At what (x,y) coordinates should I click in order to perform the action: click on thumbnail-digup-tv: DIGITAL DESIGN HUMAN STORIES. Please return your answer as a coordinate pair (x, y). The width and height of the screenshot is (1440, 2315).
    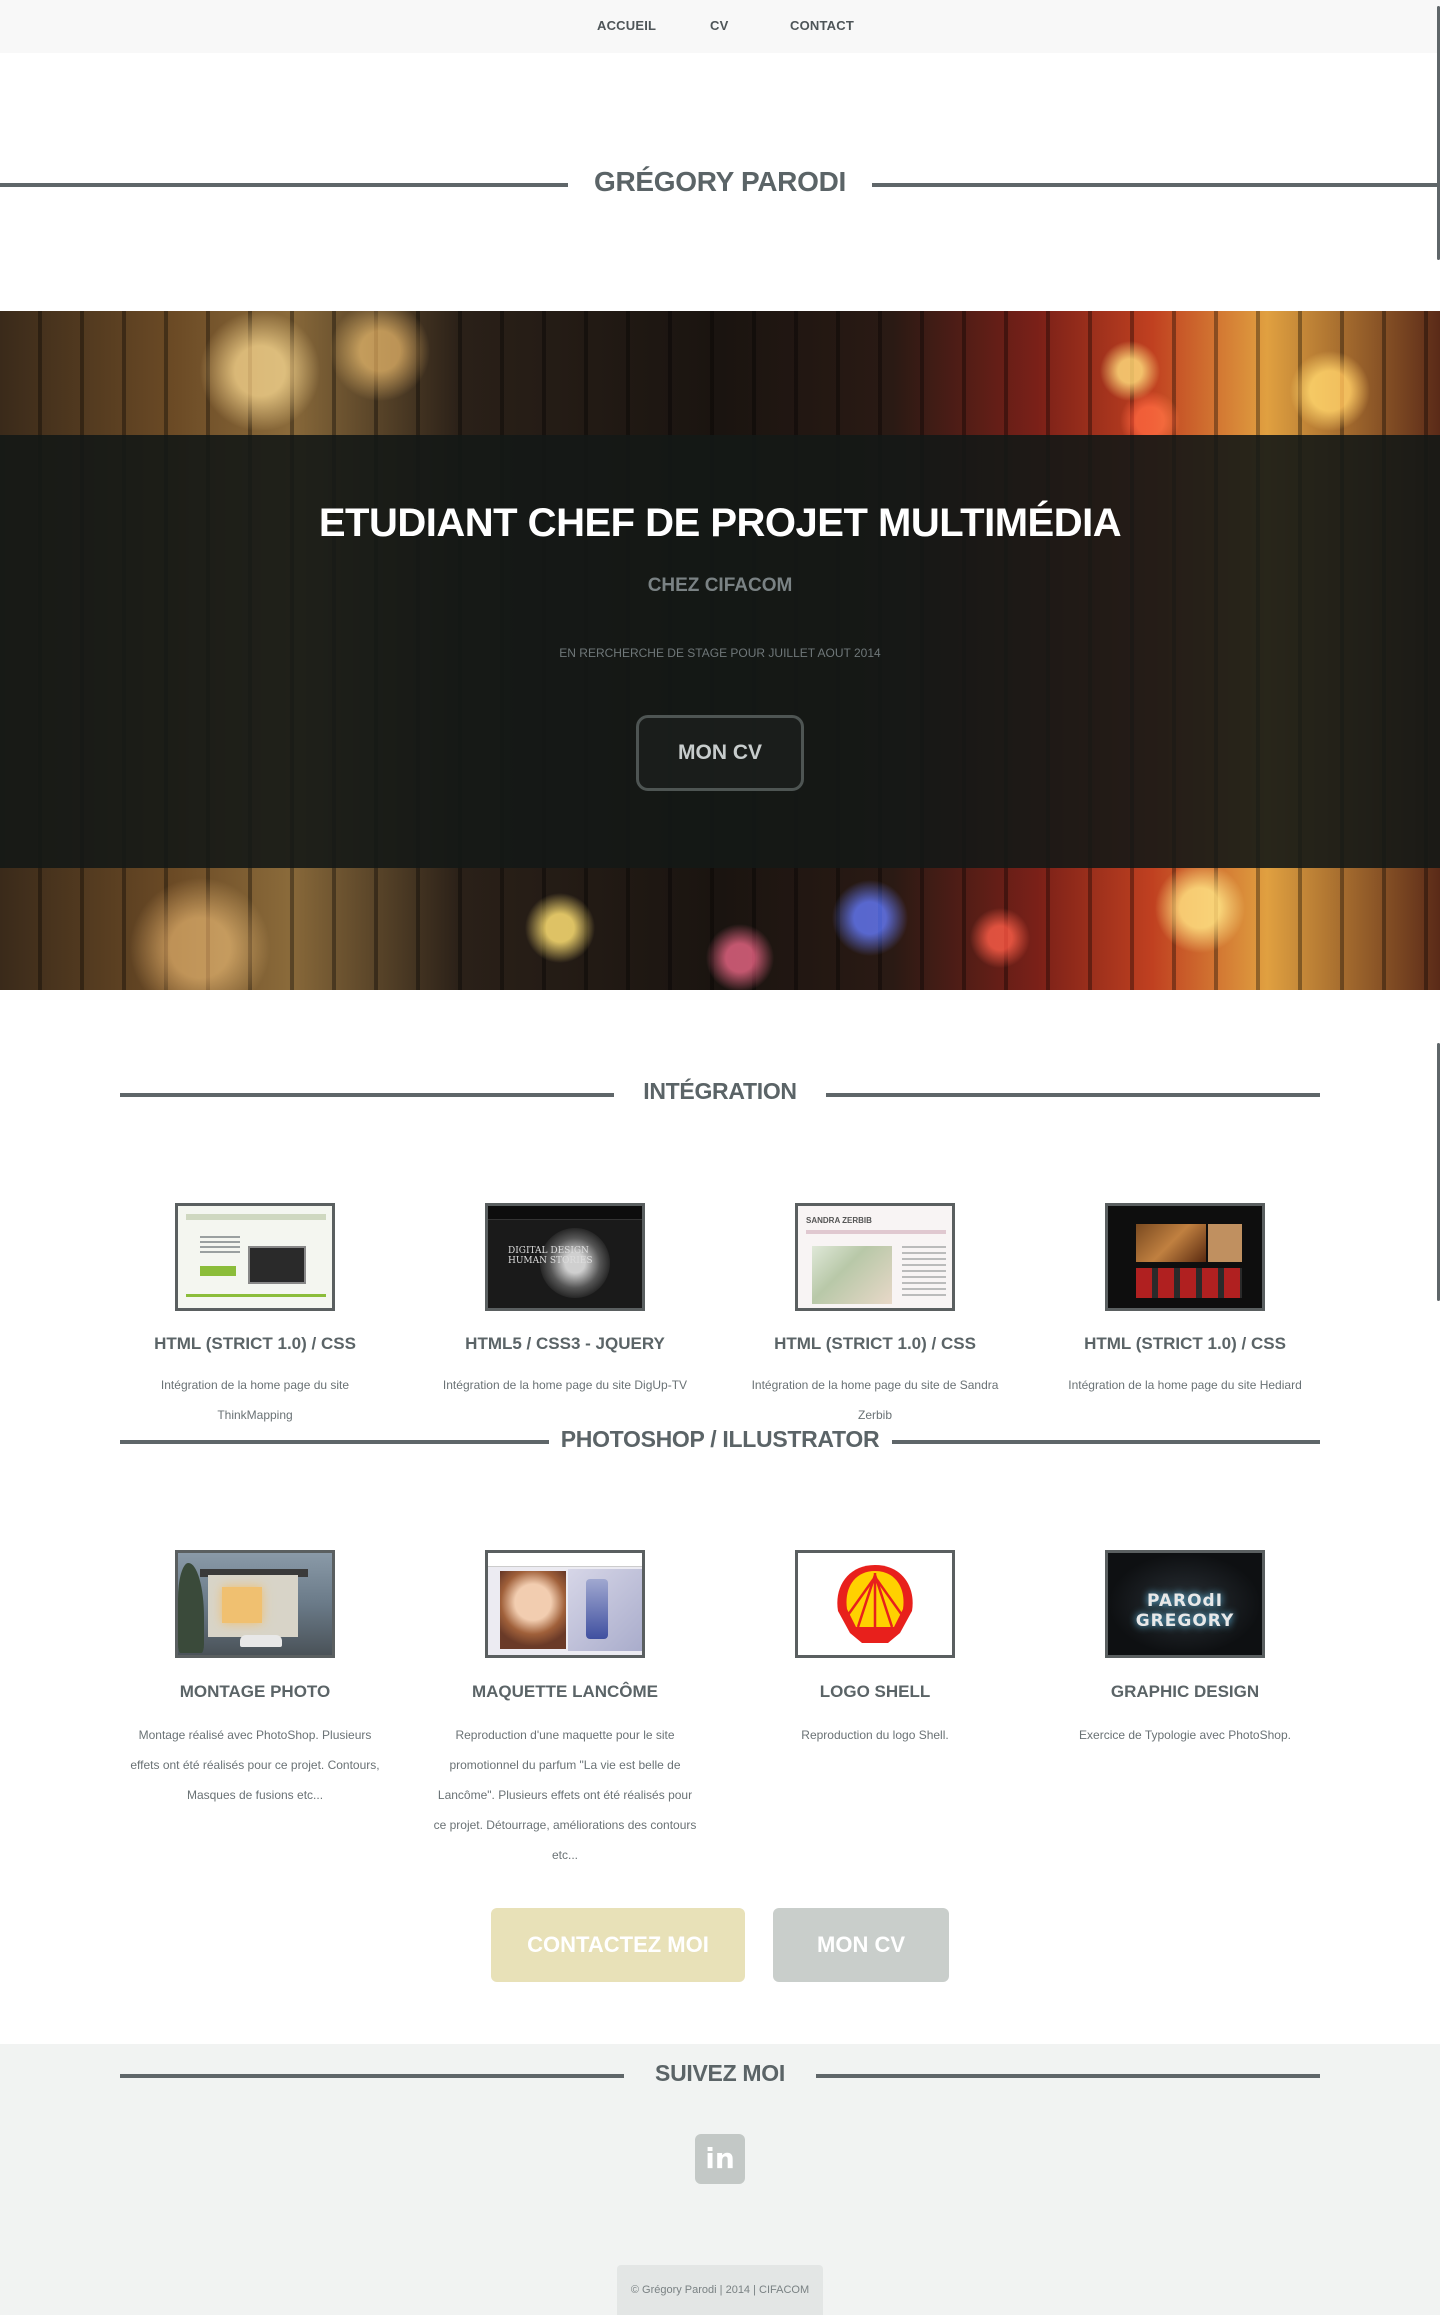
    Looking at the image, I should click on (565, 1257).